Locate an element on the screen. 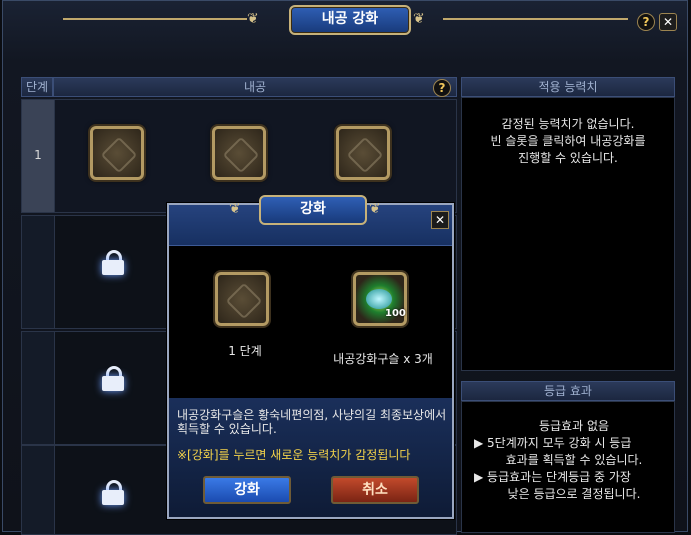  orb-icon is located at coordinates (379, 299).